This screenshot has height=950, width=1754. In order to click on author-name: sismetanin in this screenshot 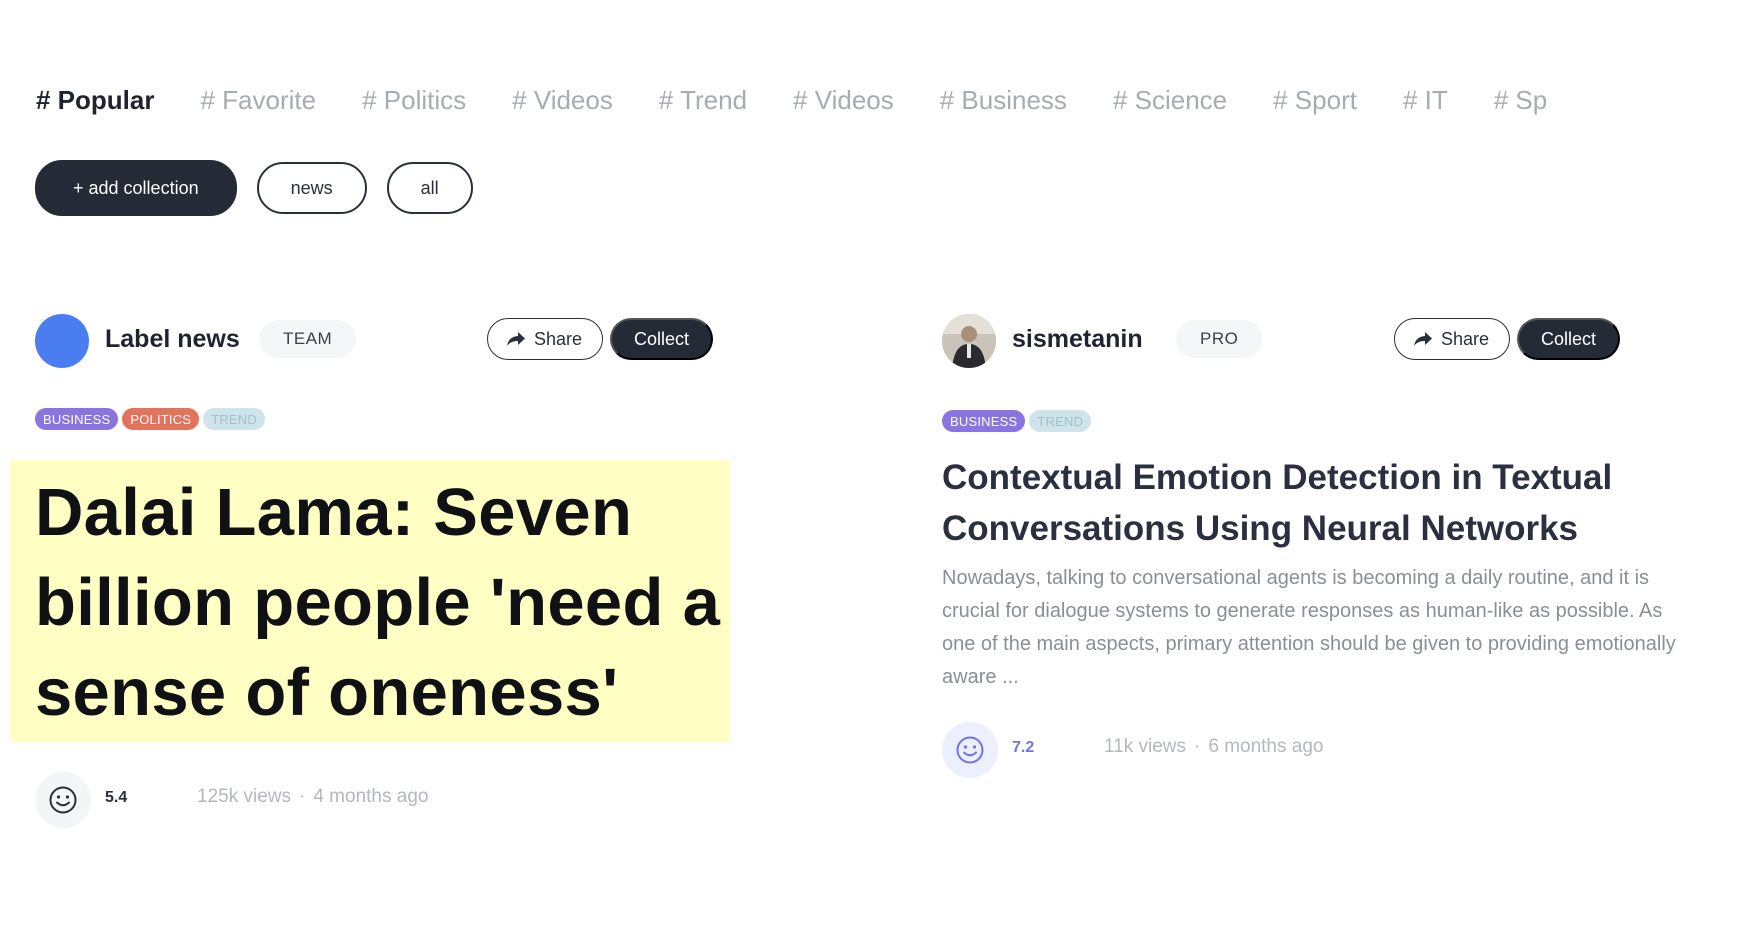, I will do `click(1077, 339)`.